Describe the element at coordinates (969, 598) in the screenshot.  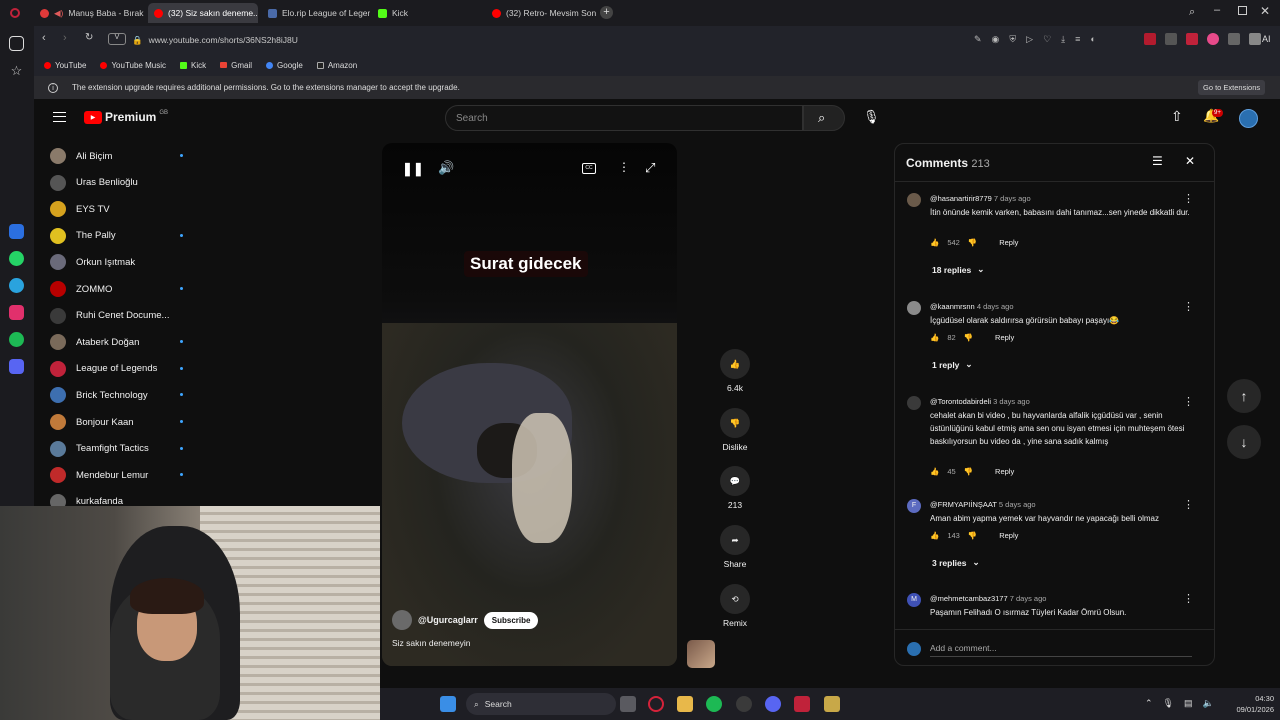
I see `commenter-name: @mehmetcambaz3177` at that location.